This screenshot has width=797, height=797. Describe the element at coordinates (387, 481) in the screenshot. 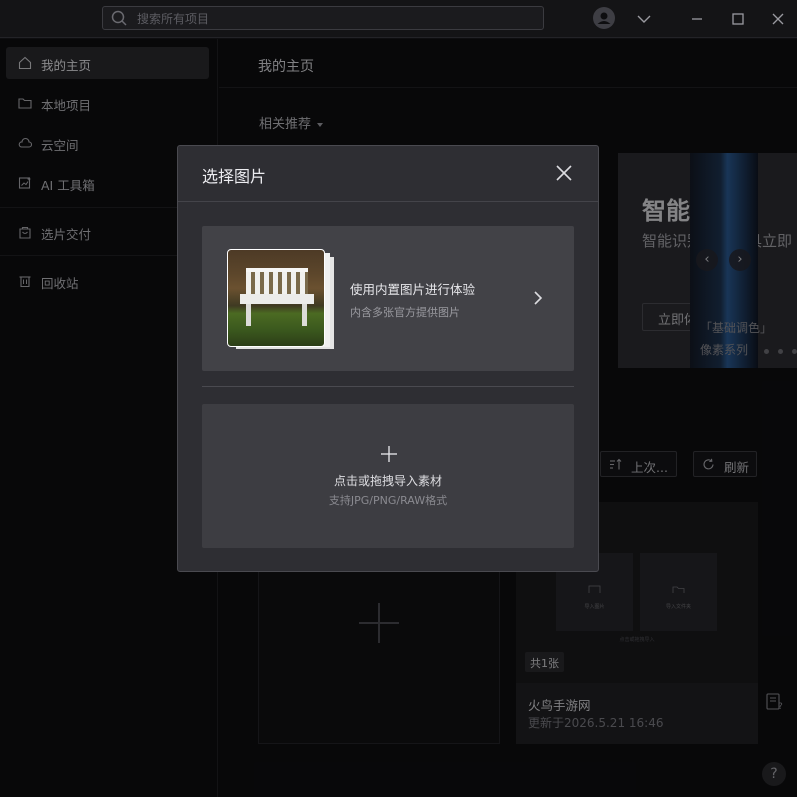

I see `import-label: 点击或拖拽导入素材` at that location.